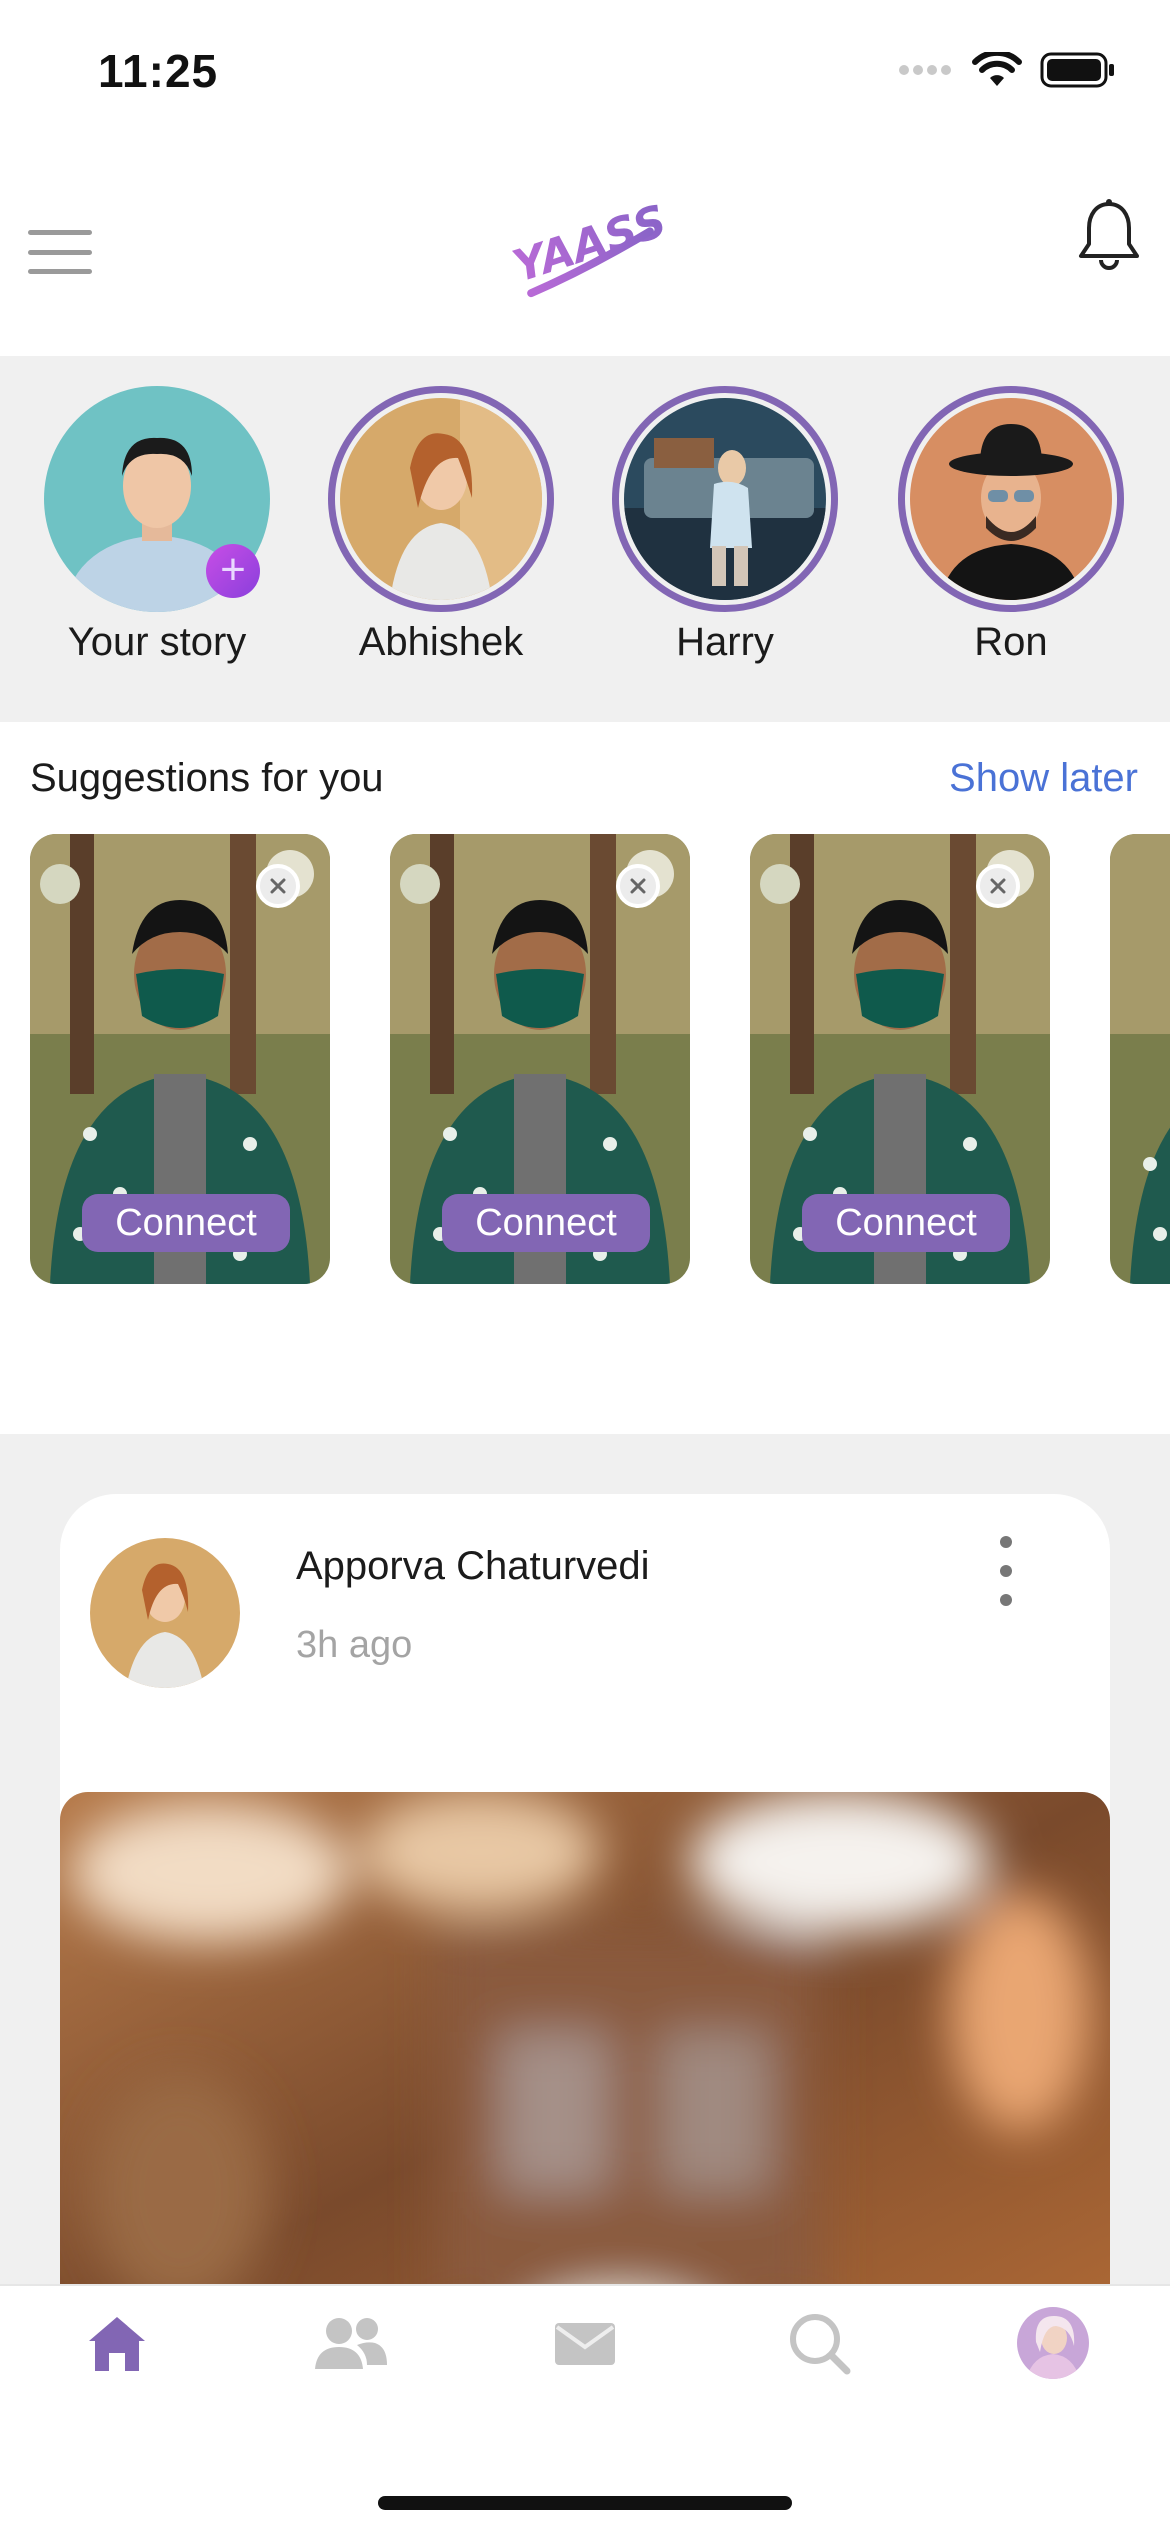 The width and height of the screenshot is (1170, 2532). Describe the element at coordinates (725, 642) in the screenshot. I see `story-name: Harry` at that location.